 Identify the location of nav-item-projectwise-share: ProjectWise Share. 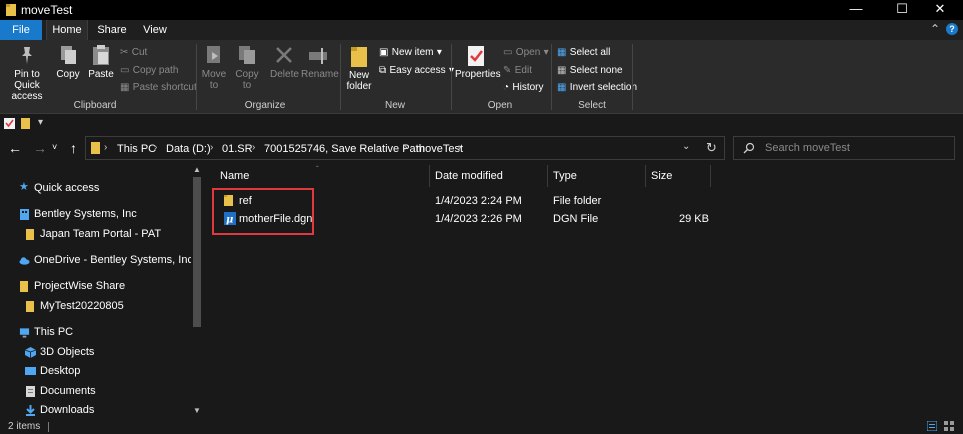
(95, 287).